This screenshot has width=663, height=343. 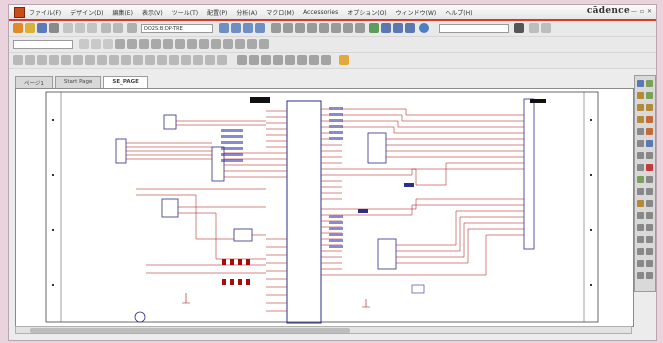 I want to click on text-tool-icon, so click(x=222, y=60).